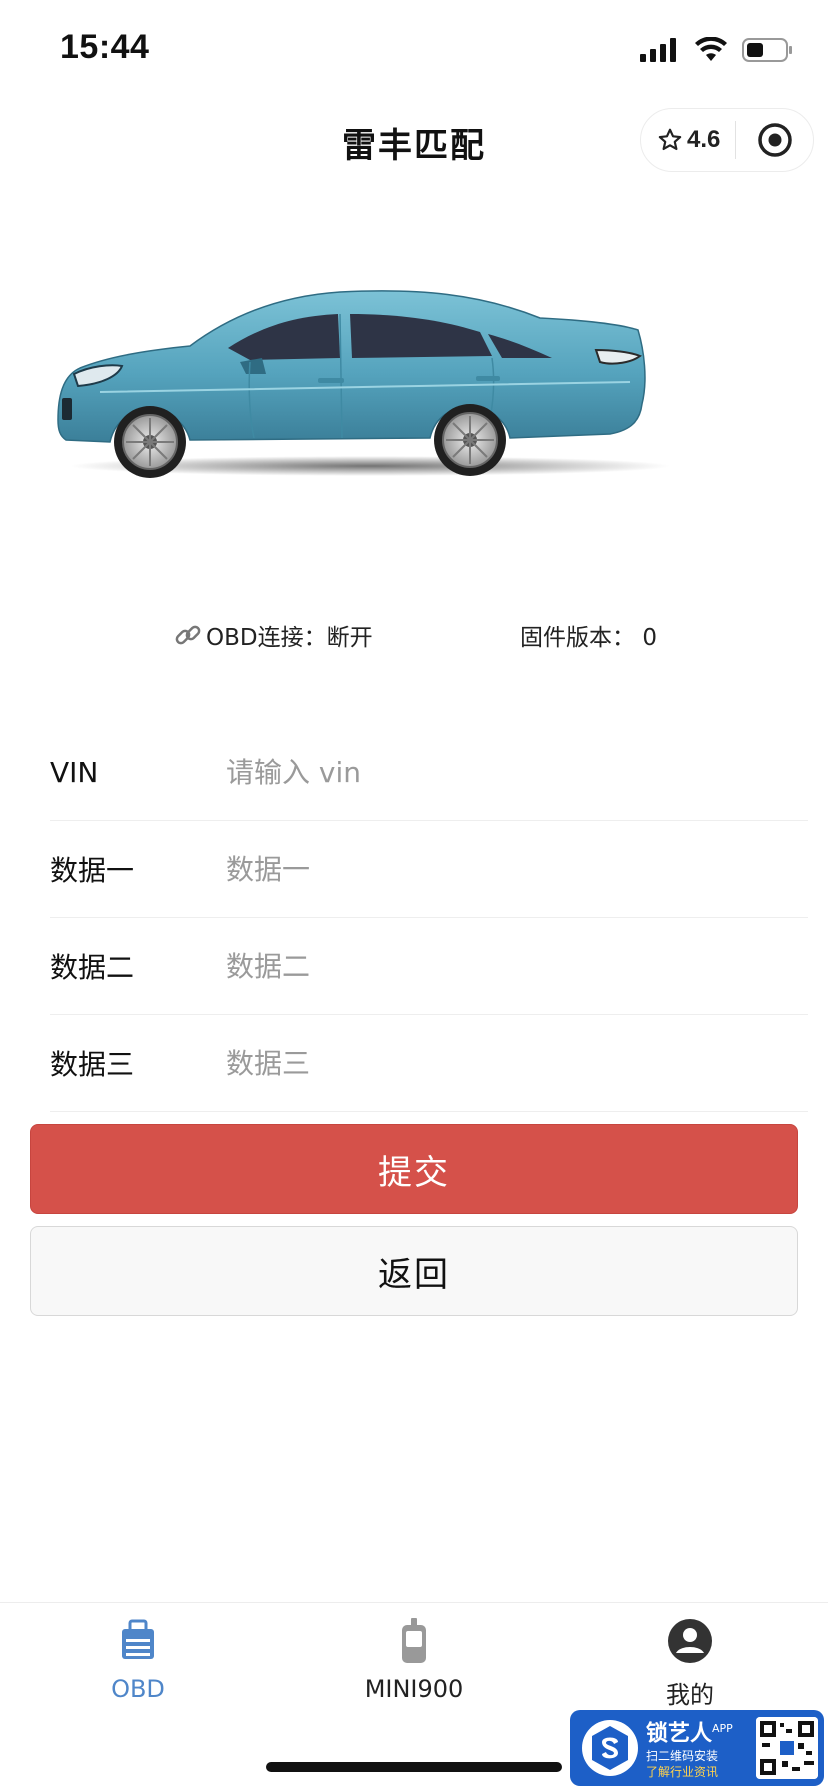 This screenshot has height=1792, width=828. What do you see at coordinates (682, 1755) in the screenshot?
I see `watermark-line1: 扫二维码安装` at bounding box center [682, 1755].